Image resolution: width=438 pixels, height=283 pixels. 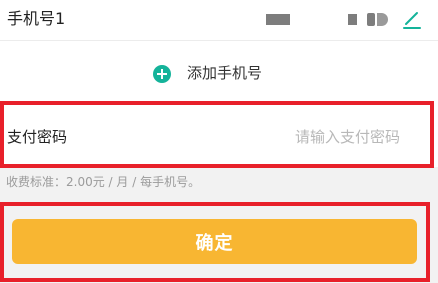 What do you see at coordinates (162, 74) in the screenshot?
I see `plus-circle-icon` at bounding box center [162, 74].